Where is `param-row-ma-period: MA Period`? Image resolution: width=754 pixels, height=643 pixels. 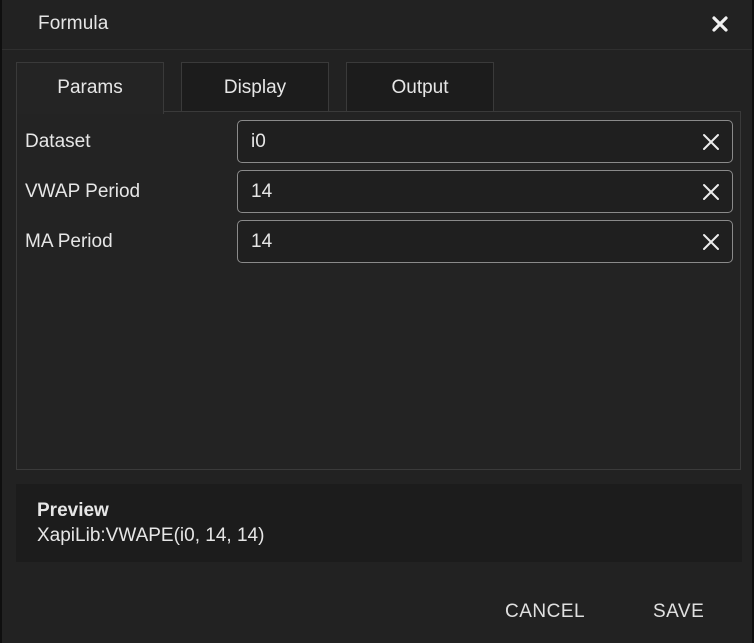
param-row-ma-period: MA Period is located at coordinates (379, 237).